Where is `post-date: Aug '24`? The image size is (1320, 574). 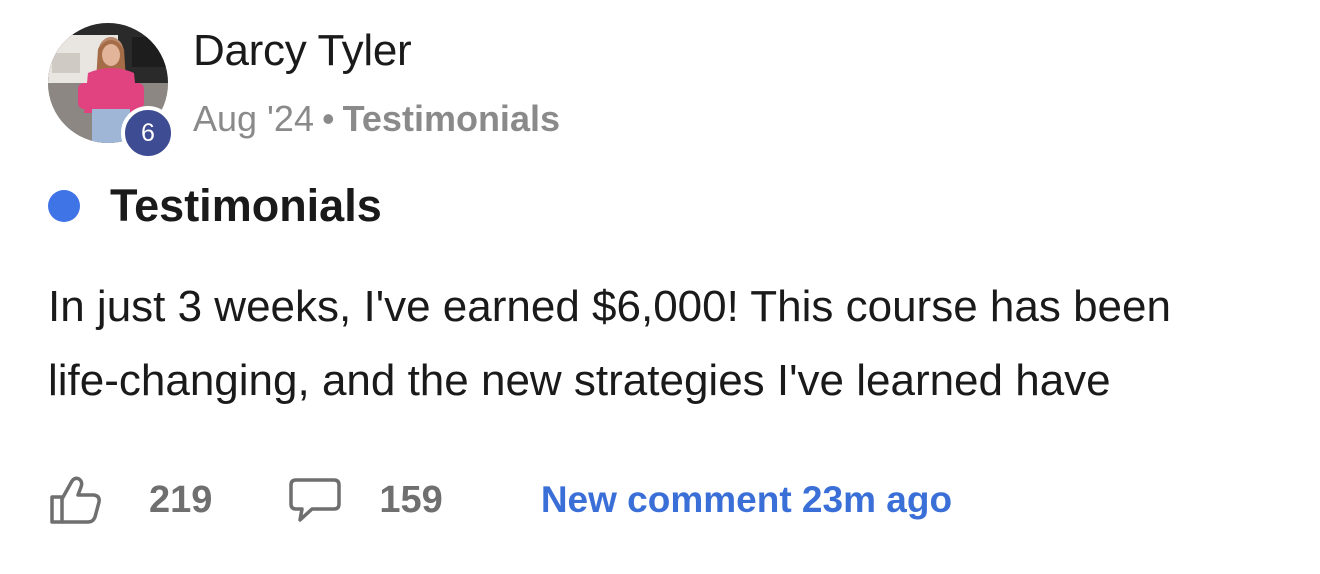 post-date: Aug '24 is located at coordinates (253, 118).